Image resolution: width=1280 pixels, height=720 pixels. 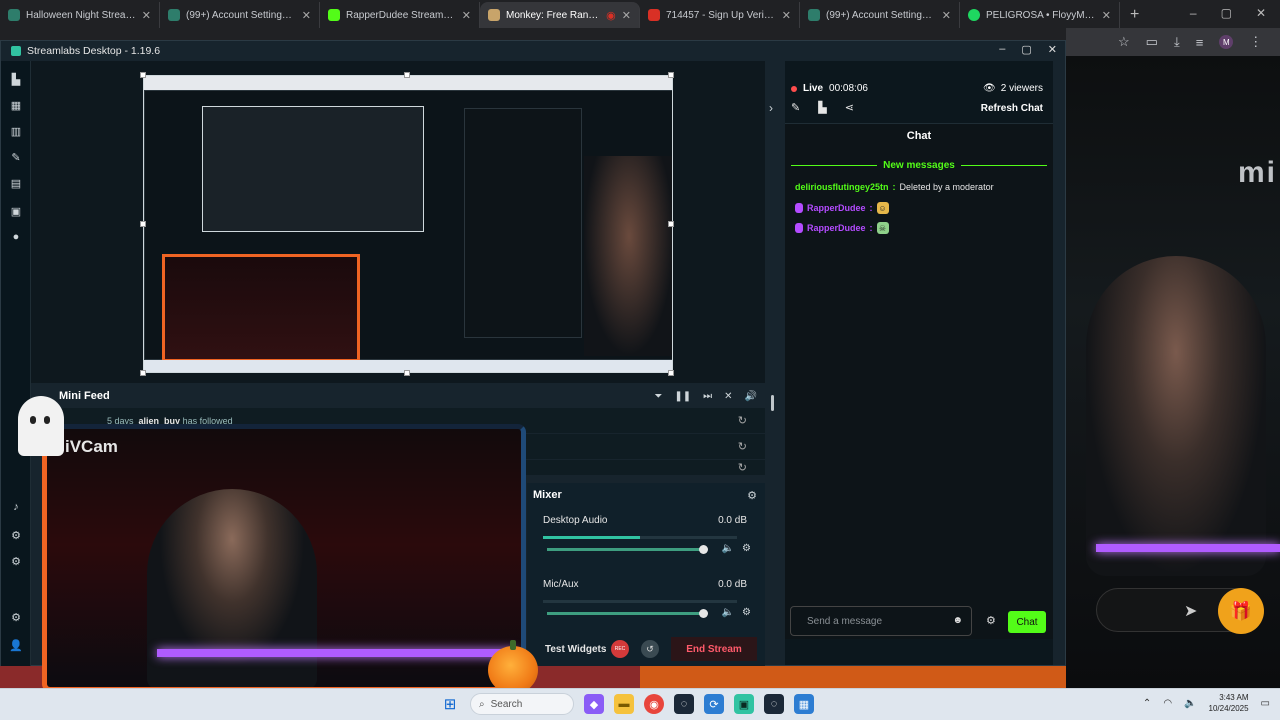 What do you see at coordinates (720, 15) in the screenshot?
I see `browser-tab-5: 714457 - Sign Up Verification C ✕` at bounding box center [720, 15].